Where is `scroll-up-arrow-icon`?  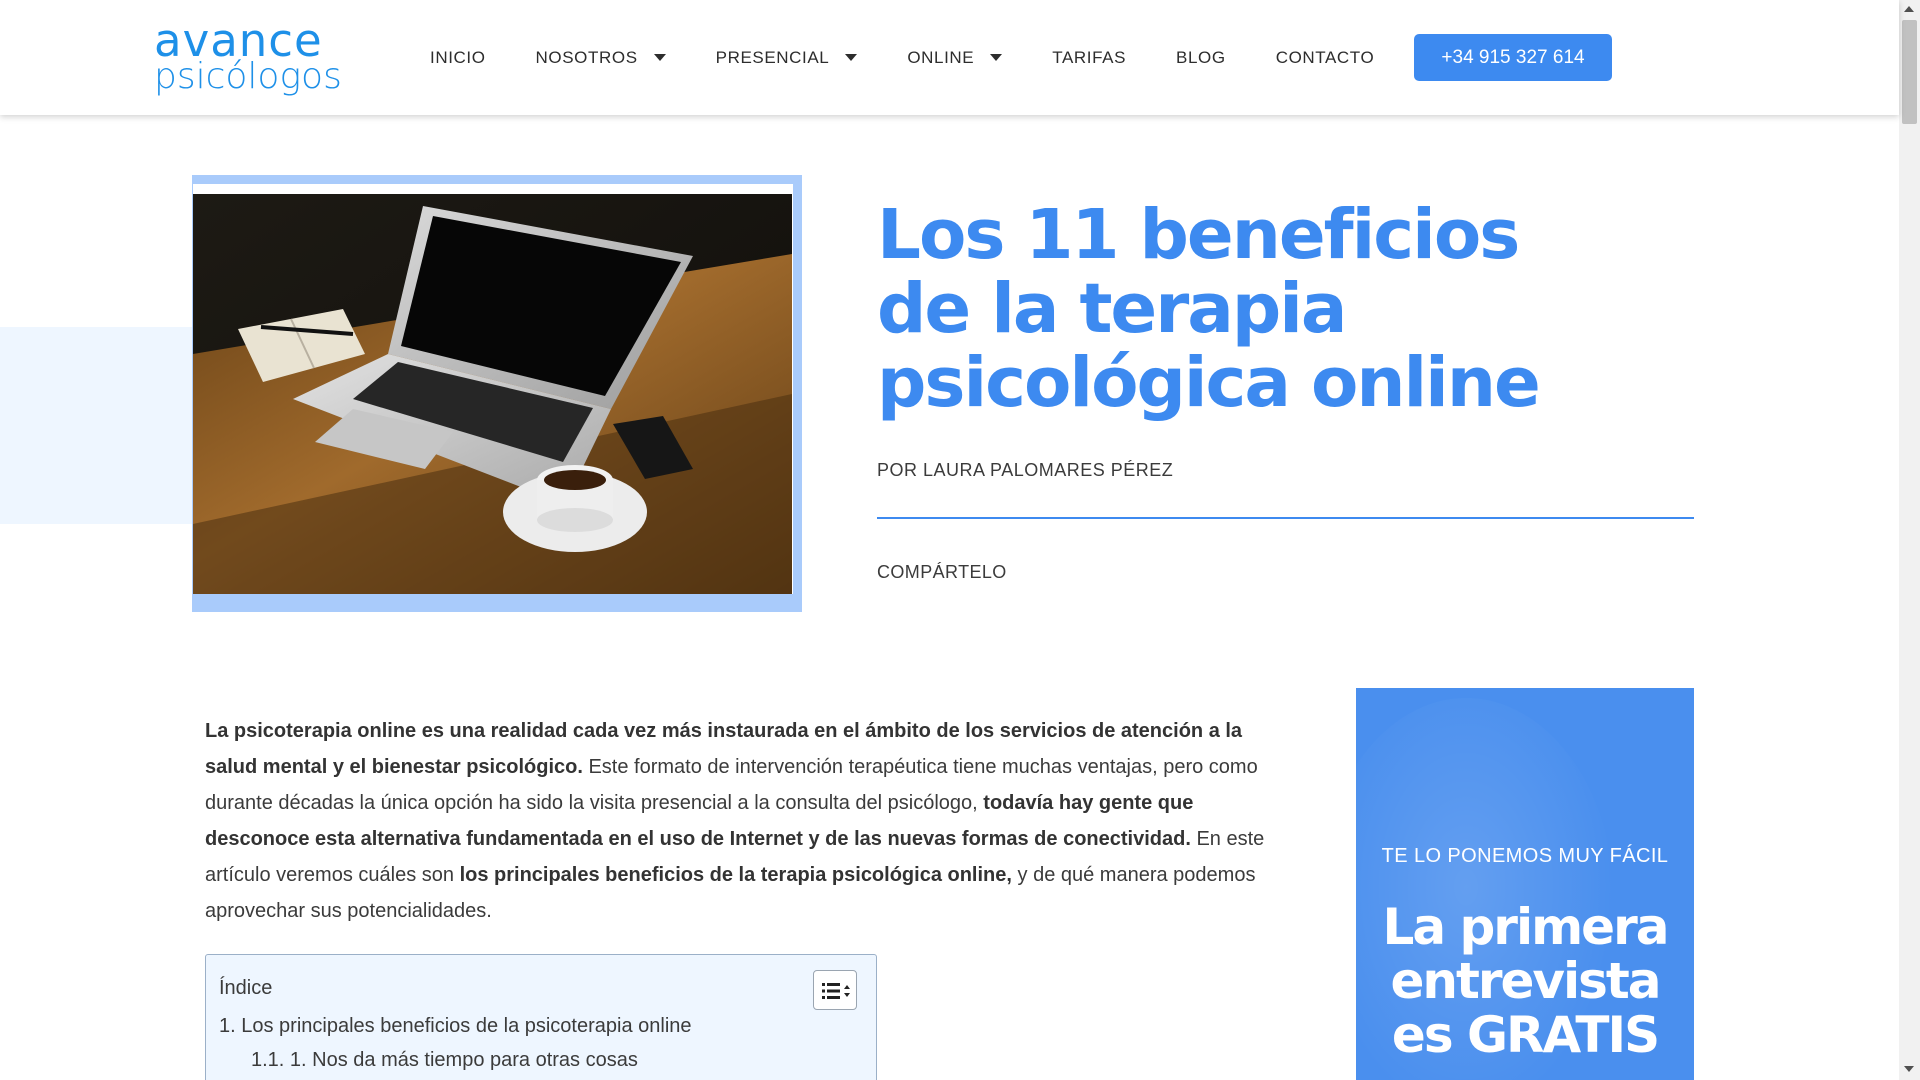 scroll-up-arrow-icon is located at coordinates (1909, 9).